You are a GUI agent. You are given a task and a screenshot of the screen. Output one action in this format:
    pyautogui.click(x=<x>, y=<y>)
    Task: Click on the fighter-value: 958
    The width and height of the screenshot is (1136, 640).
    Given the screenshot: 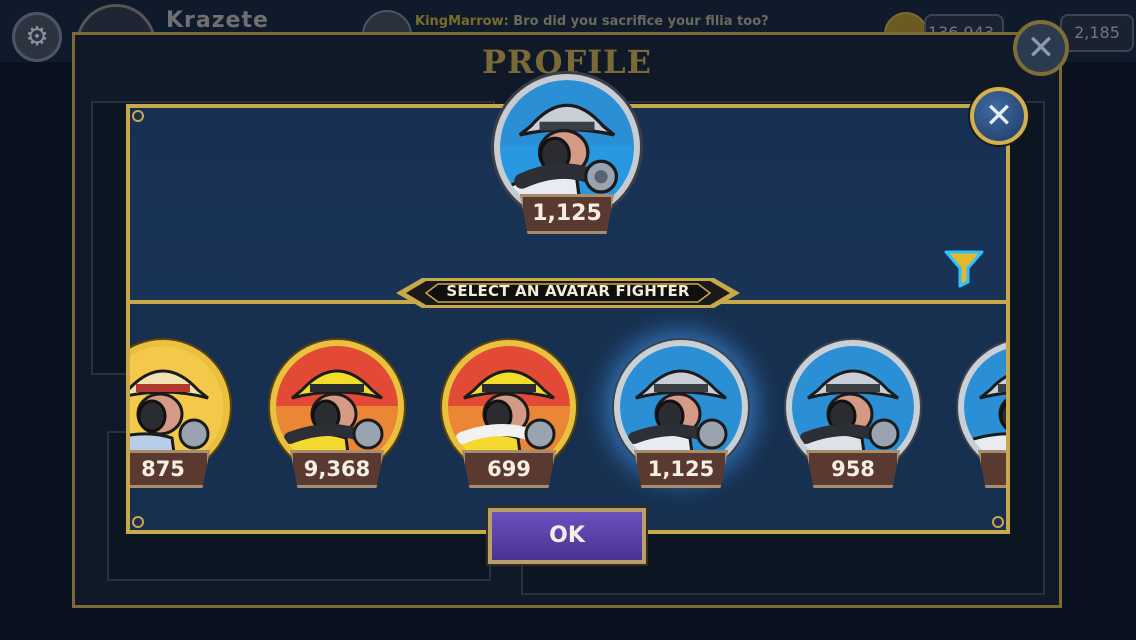 What is the action you would take?
    pyautogui.click(x=853, y=469)
    